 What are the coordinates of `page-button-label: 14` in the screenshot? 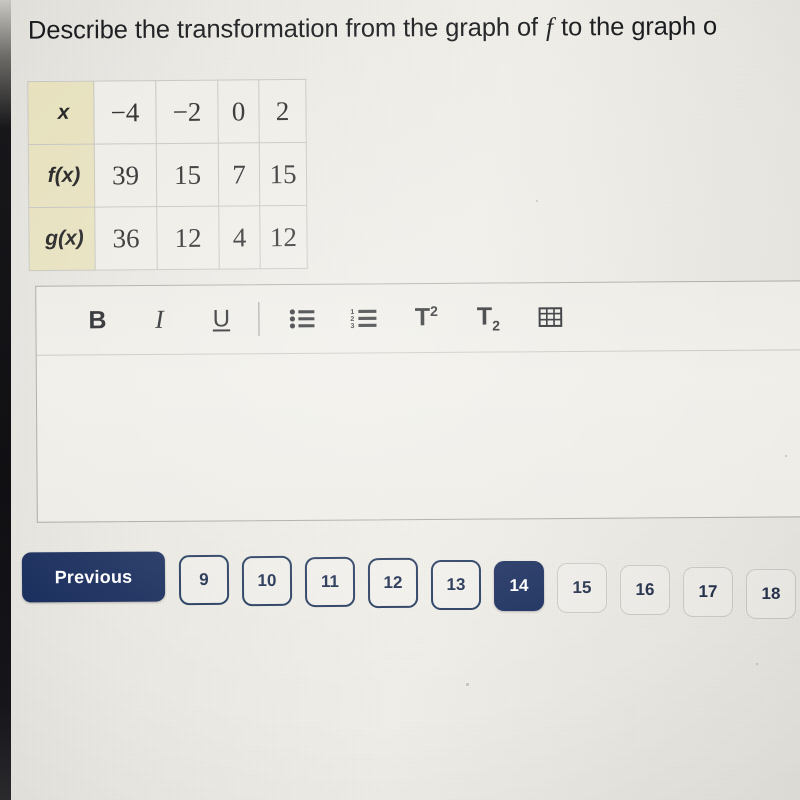 It's located at (519, 585).